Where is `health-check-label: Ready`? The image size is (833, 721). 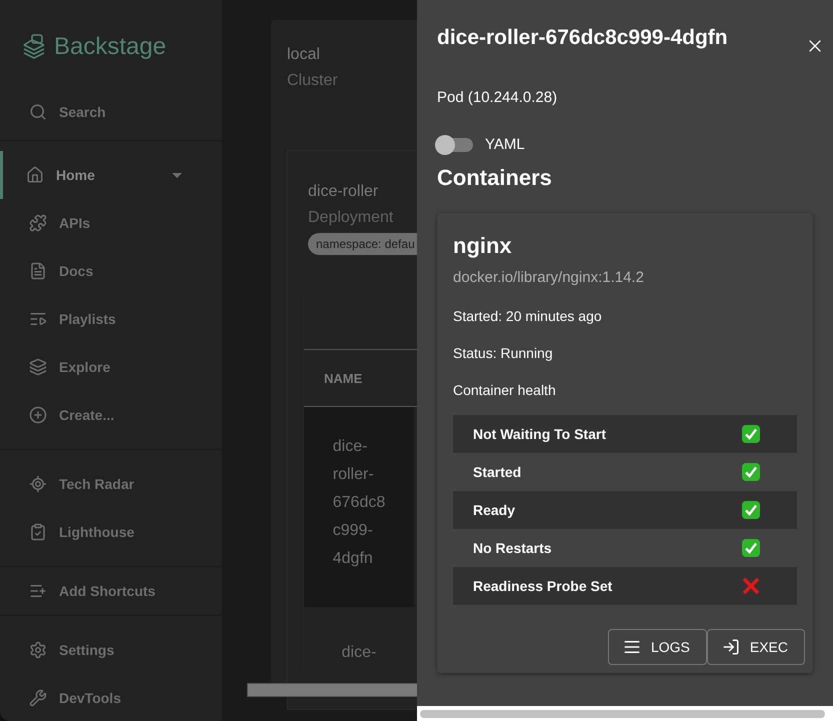 health-check-label: Ready is located at coordinates (494, 510).